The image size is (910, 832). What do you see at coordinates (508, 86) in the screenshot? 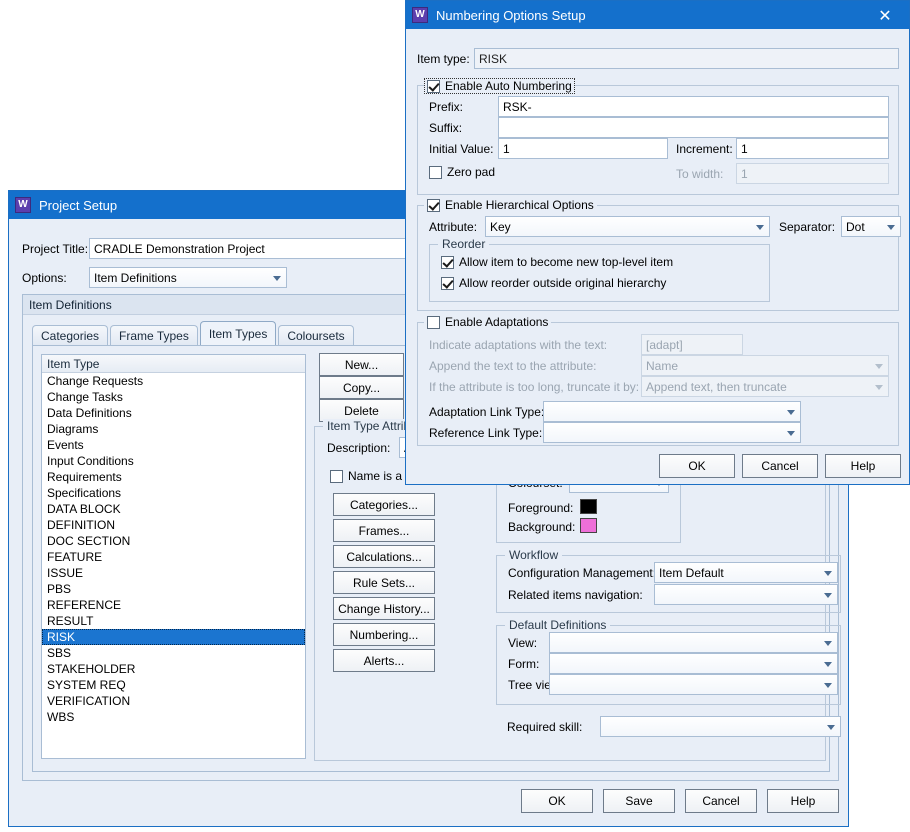
I see `enable-auto-numbering-label: Enable Auto Numbering` at bounding box center [508, 86].